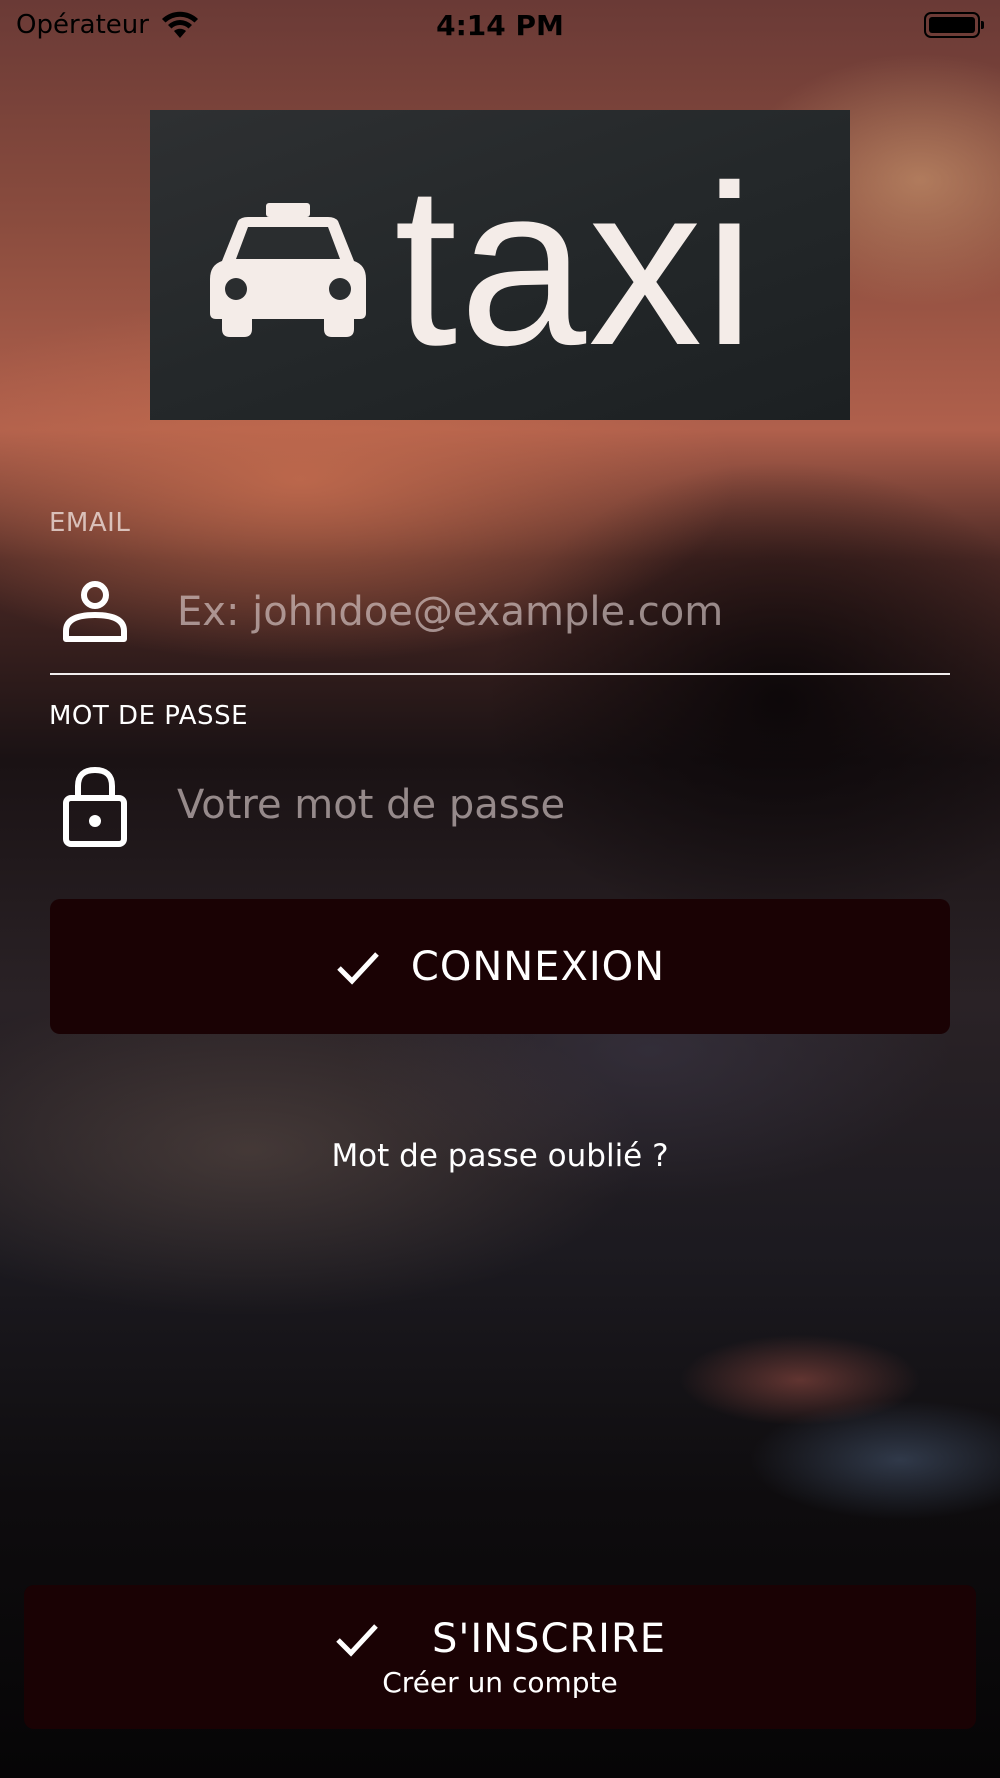 This screenshot has height=1778, width=1000. Describe the element at coordinates (500, 1682) in the screenshot. I see `signup-button-sublabel: Créer un compte` at that location.